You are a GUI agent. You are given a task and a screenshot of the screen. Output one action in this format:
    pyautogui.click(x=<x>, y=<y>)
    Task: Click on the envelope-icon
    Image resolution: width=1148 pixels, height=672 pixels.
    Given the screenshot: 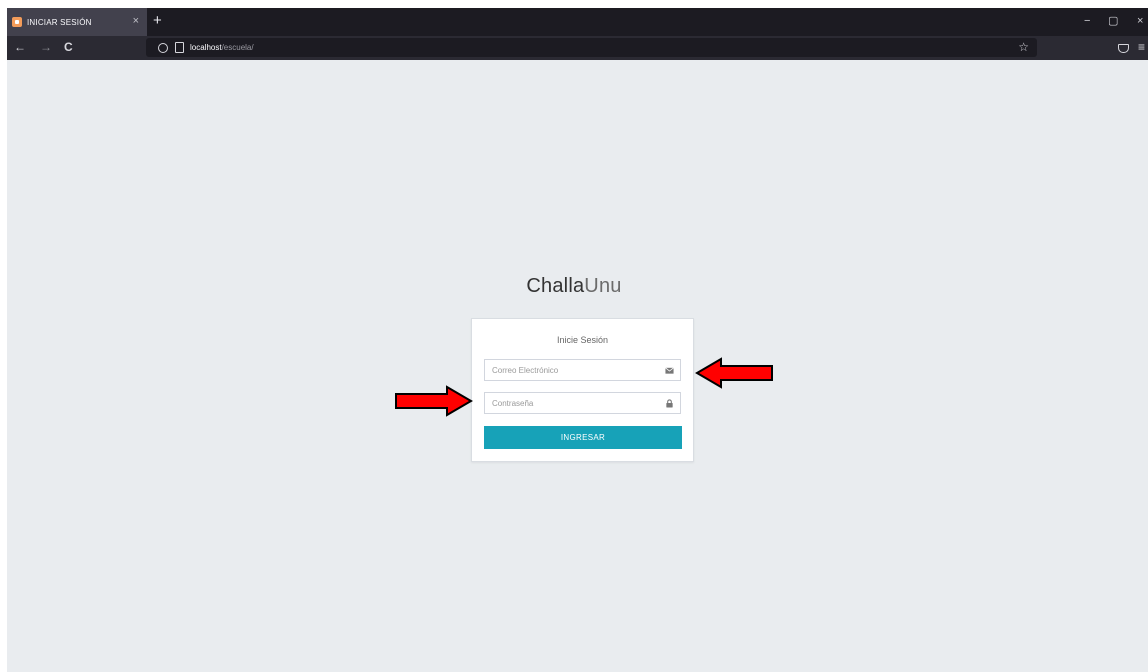 What is the action you would take?
    pyautogui.click(x=669, y=370)
    